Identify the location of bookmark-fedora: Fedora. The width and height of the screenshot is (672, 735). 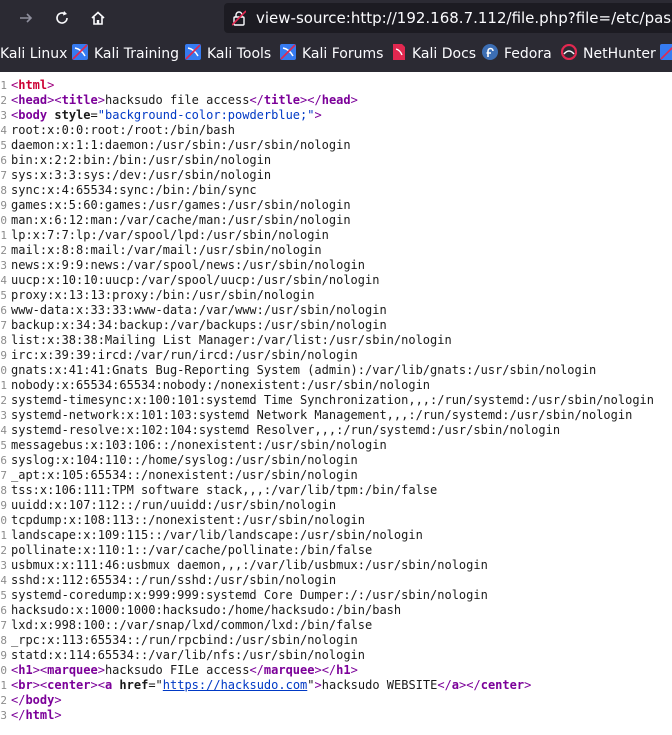
(517, 54).